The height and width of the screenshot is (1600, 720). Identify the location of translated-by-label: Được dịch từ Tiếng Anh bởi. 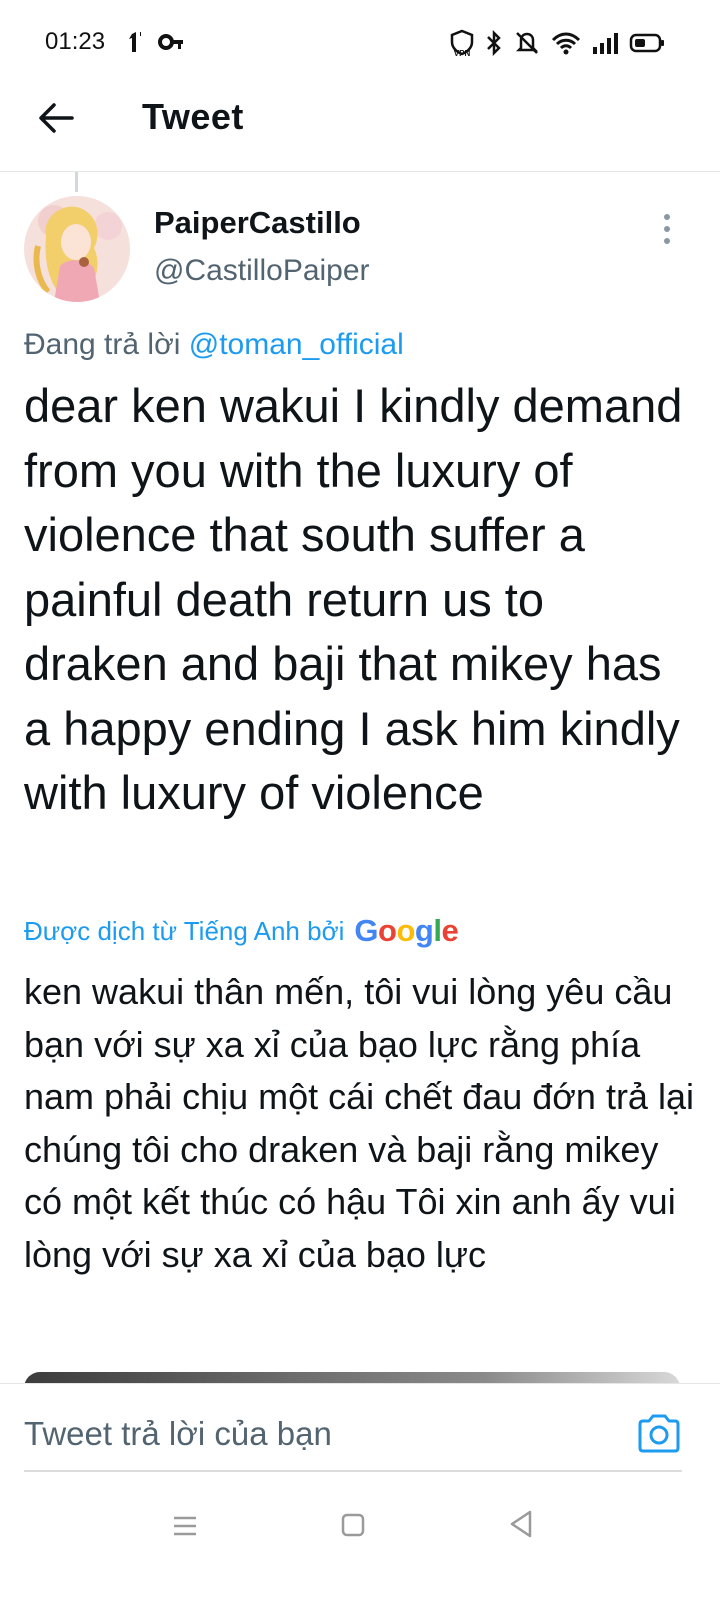
(184, 930).